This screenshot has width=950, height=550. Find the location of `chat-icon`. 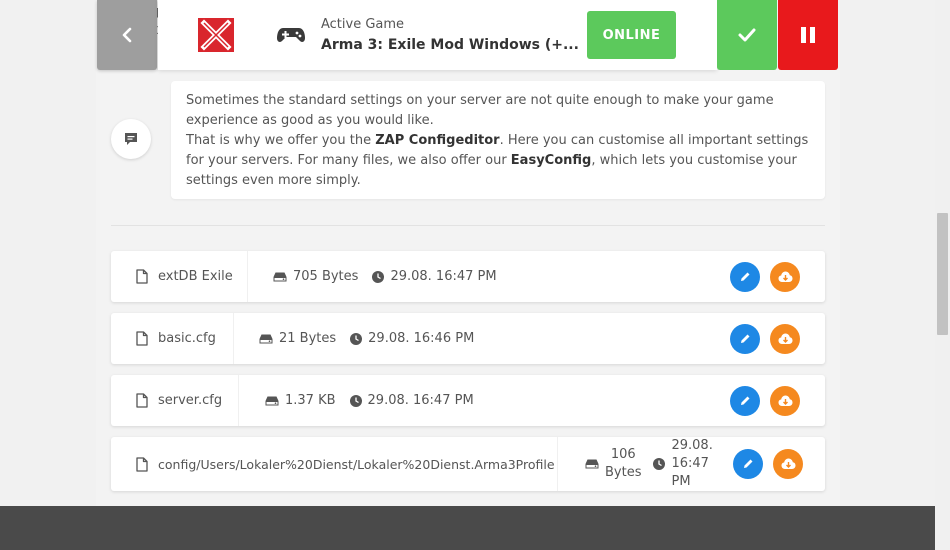

chat-icon is located at coordinates (131, 139).